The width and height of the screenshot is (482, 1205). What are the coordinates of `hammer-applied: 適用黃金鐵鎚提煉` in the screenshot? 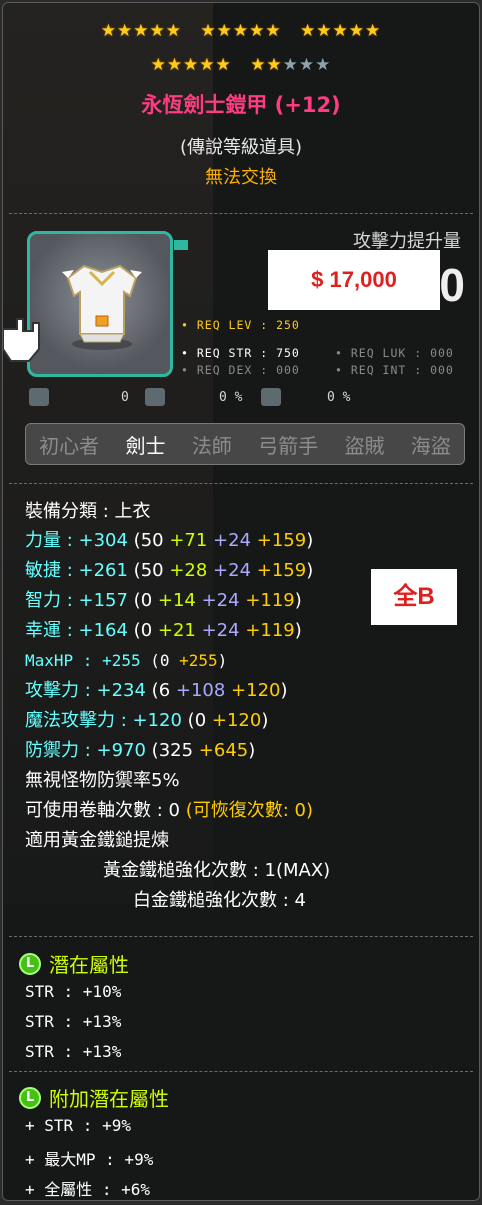 It's located at (97, 840).